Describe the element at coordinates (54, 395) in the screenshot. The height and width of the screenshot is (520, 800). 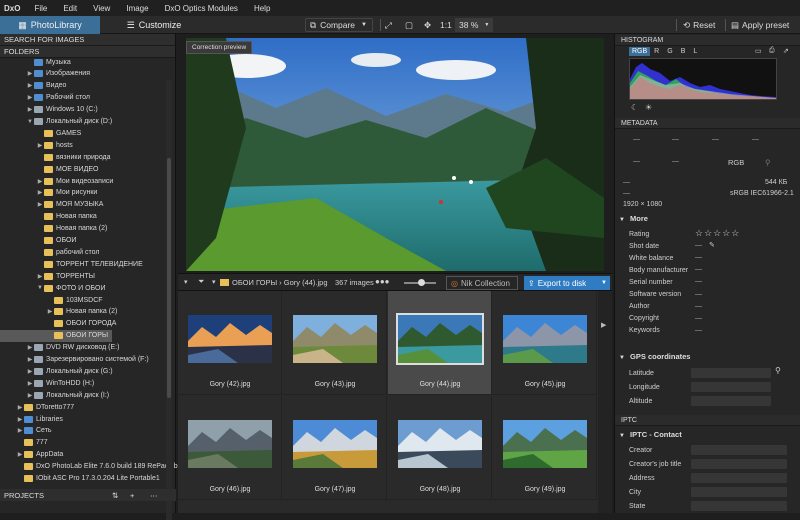
I see `tree-row: ▶ Локальный диск (I:)` at that location.